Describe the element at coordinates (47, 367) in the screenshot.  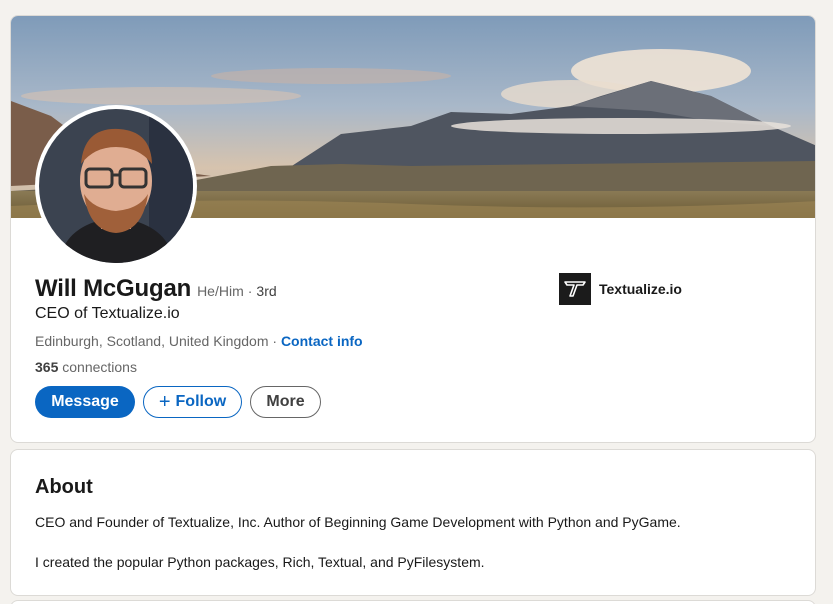
I see `connections-number: 365` at that location.